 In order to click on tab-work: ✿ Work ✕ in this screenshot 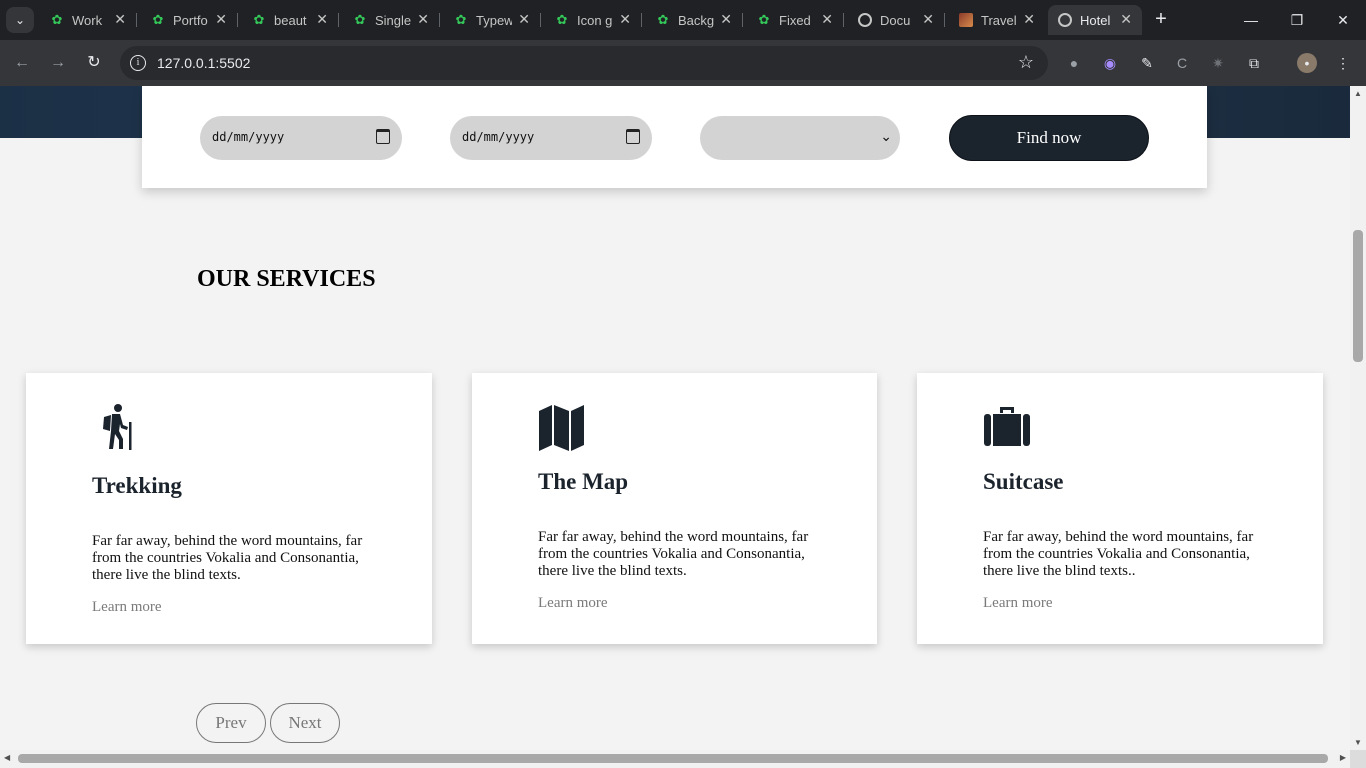, I will do `click(88, 20)`.